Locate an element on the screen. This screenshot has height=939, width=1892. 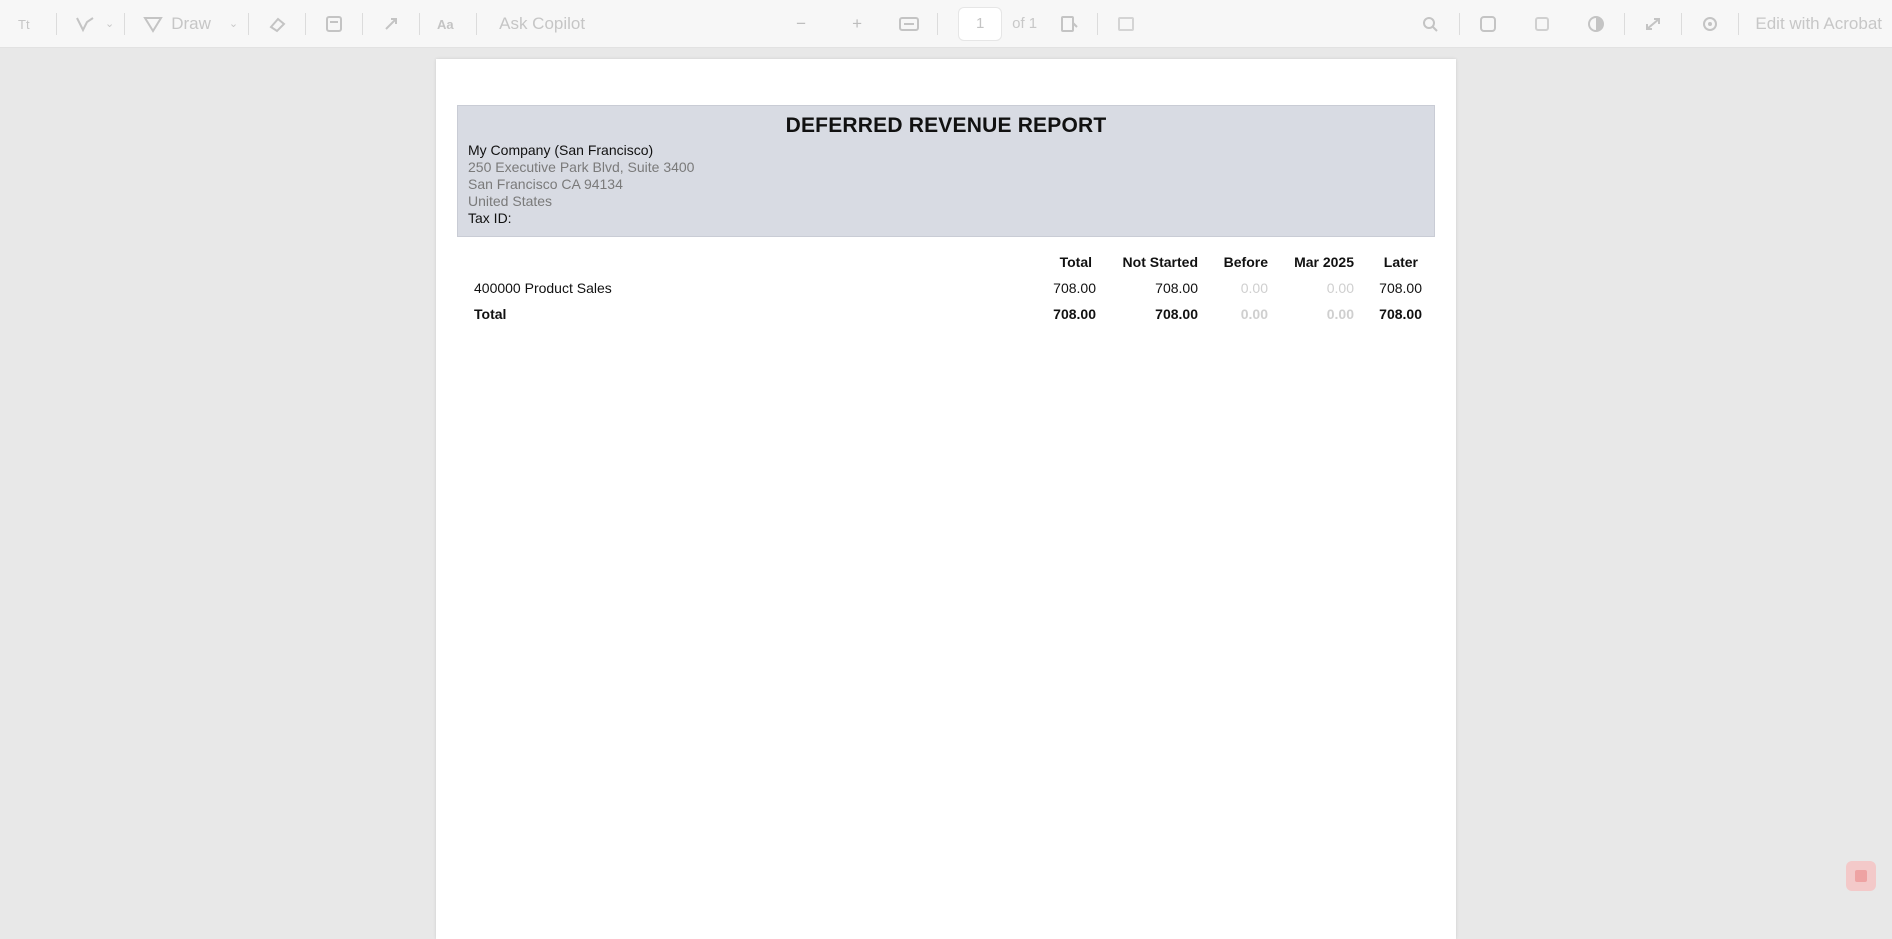
table-total-row: Total 708.00 708.00 0.00 0.00 708.00 is located at coordinates (946, 314).